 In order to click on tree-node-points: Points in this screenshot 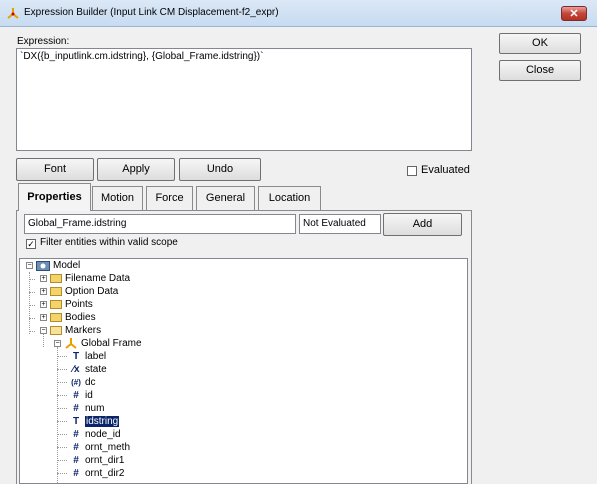, I will do `click(71, 304)`.